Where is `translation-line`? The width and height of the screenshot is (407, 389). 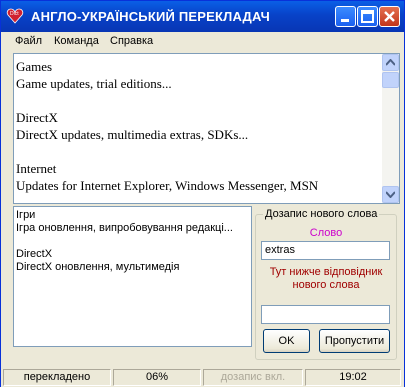
translation-line is located at coordinates (124, 241).